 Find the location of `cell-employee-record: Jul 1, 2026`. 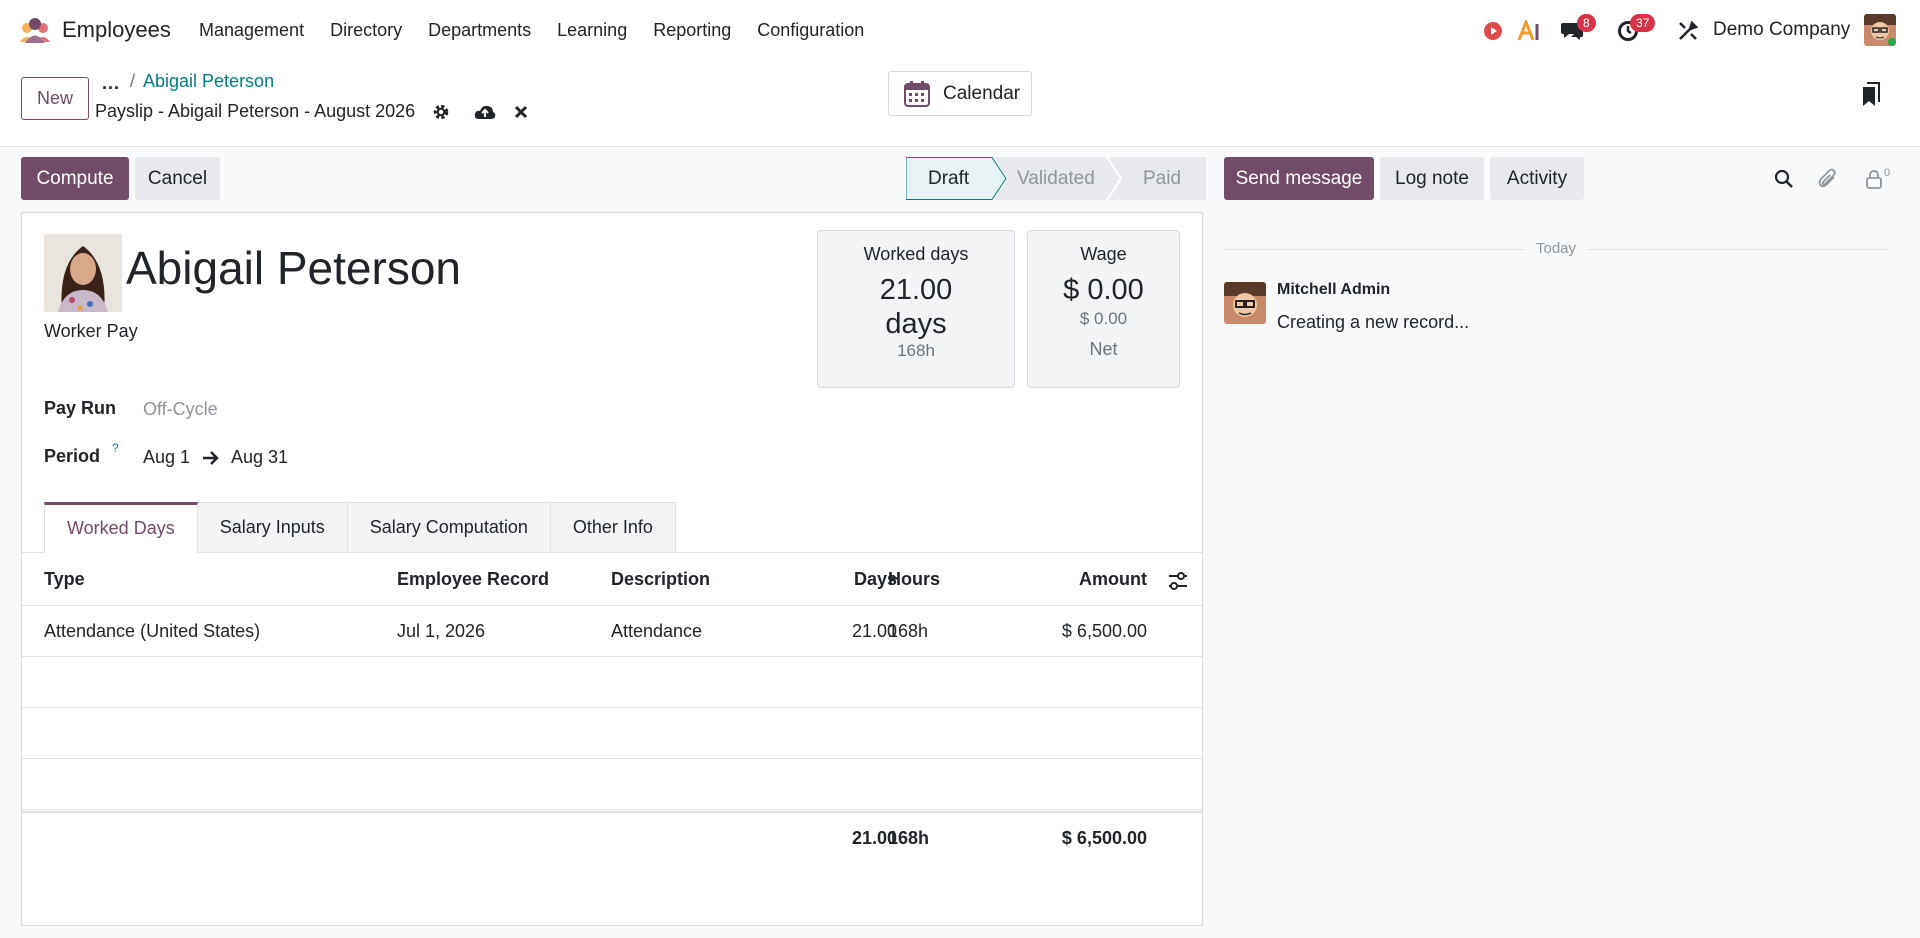

cell-employee-record: Jul 1, 2026 is located at coordinates (441, 631).